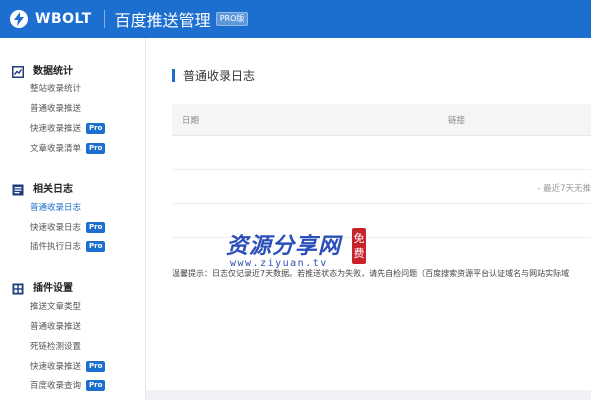 The image size is (591, 400). Describe the element at coordinates (191, 121) in the screenshot. I see `column-header-date: 日期` at that location.